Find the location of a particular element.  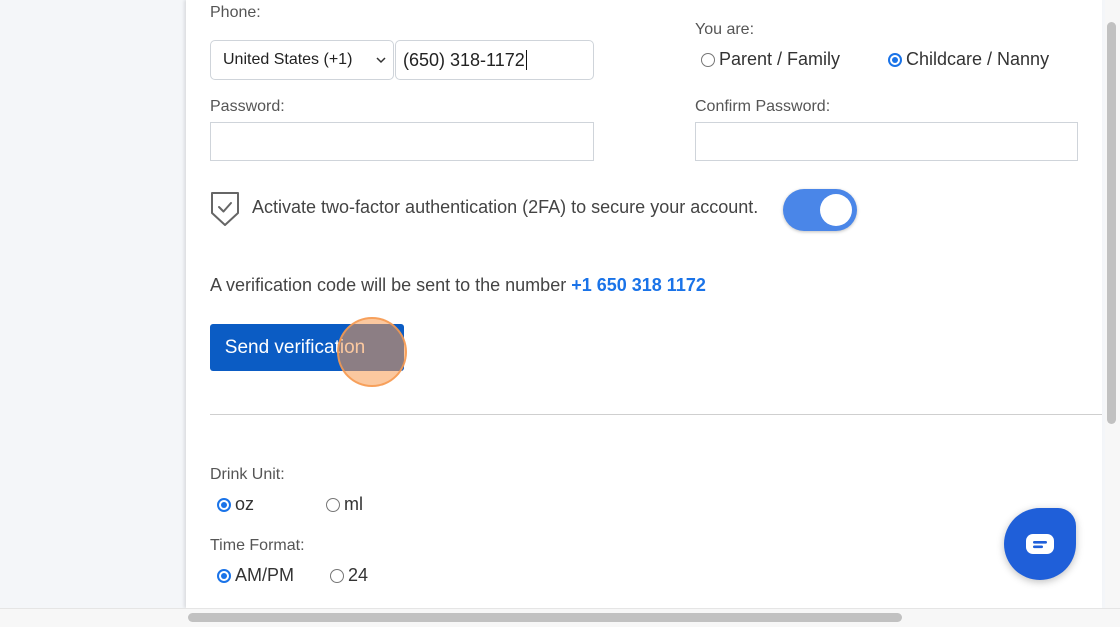

time-format-option-24: 24 is located at coordinates (349, 575).